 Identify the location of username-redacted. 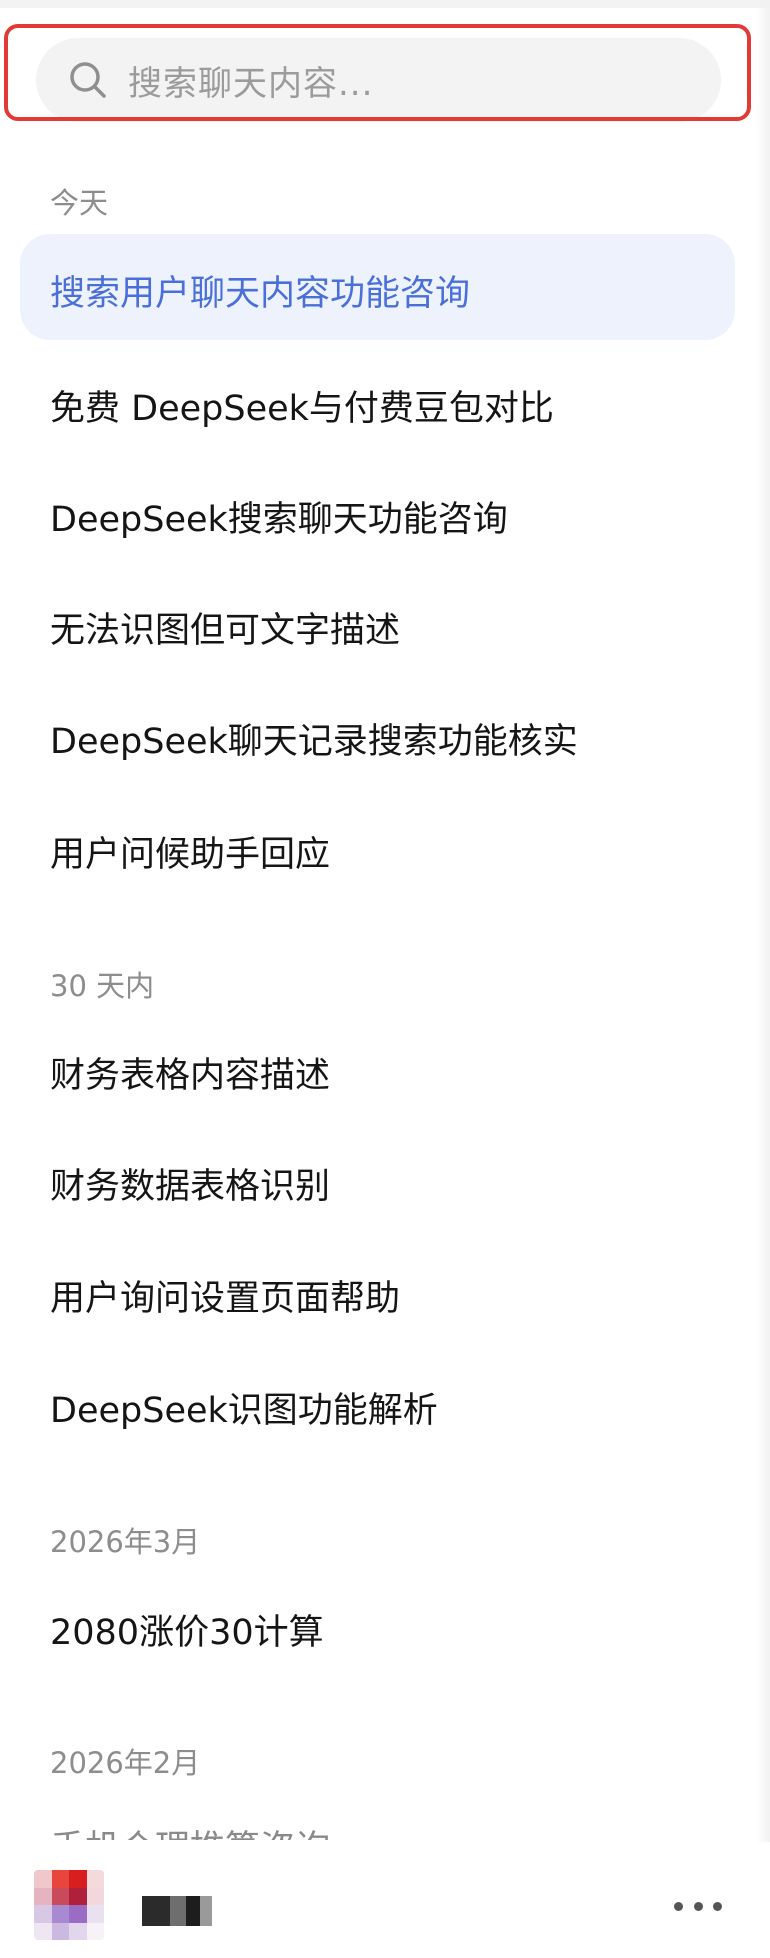
(177, 1911).